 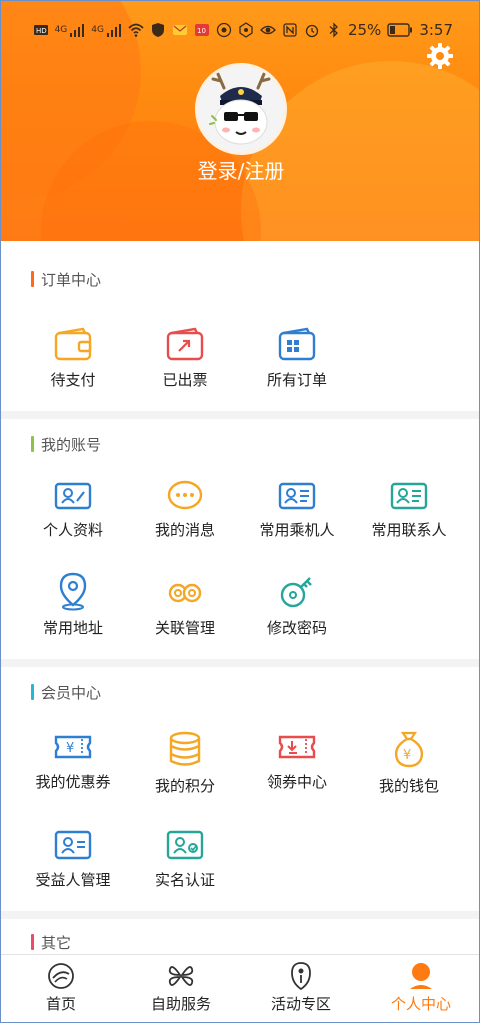 I want to click on order-ticketed: 已出票, so click(x=185, y=358).